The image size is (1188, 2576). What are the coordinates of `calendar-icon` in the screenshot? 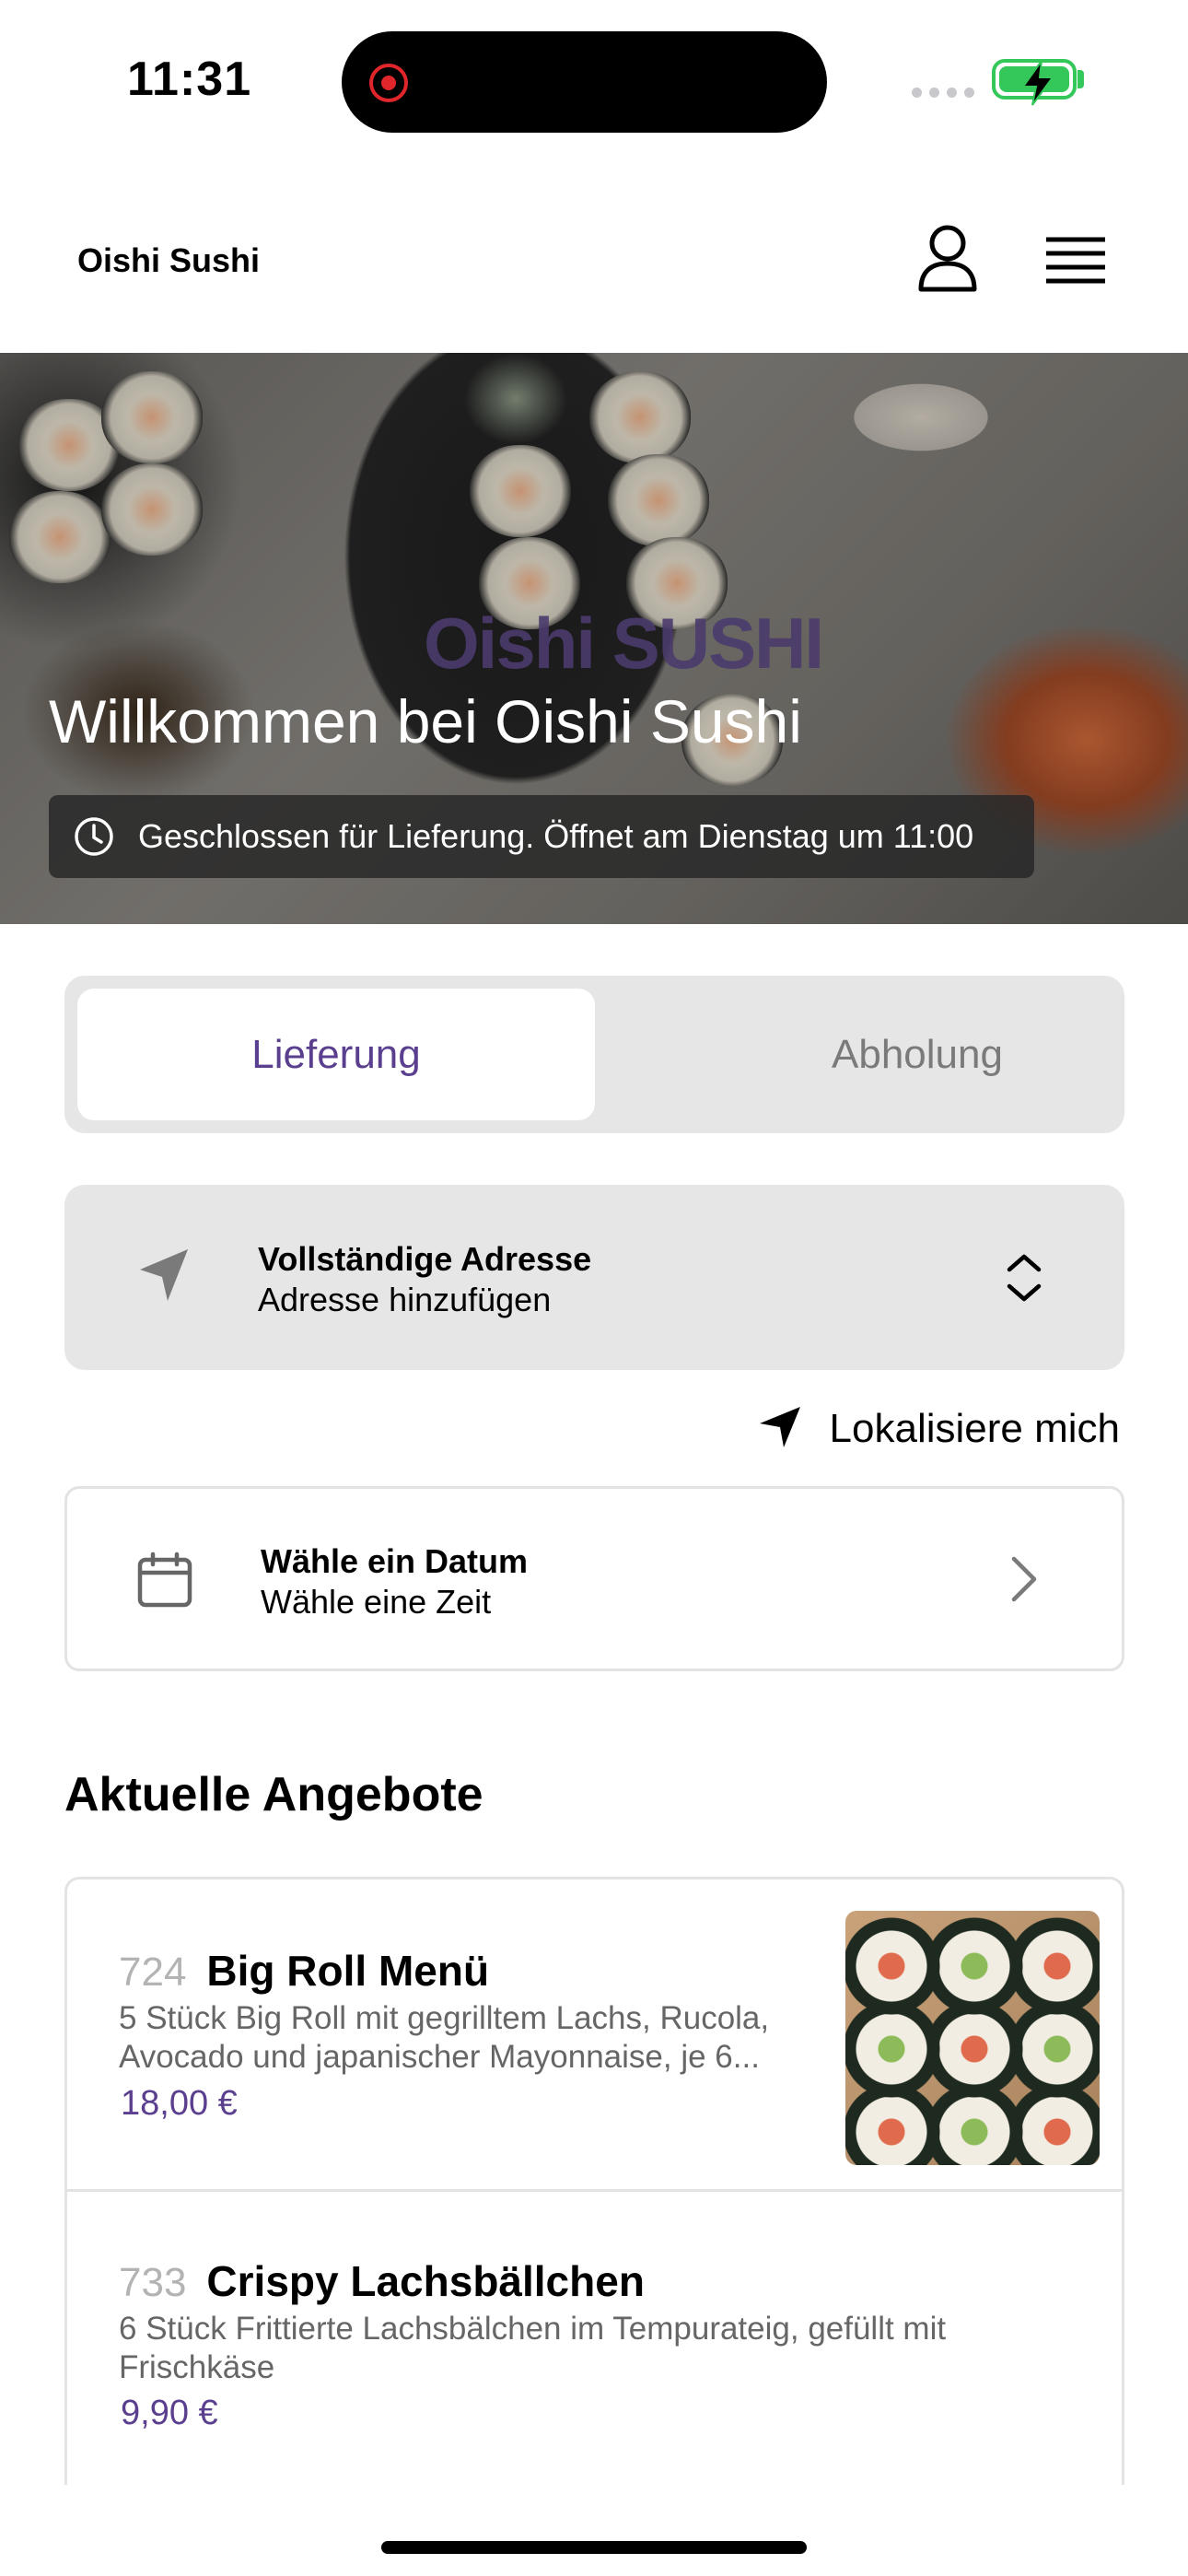 It's located at (164, 1582).